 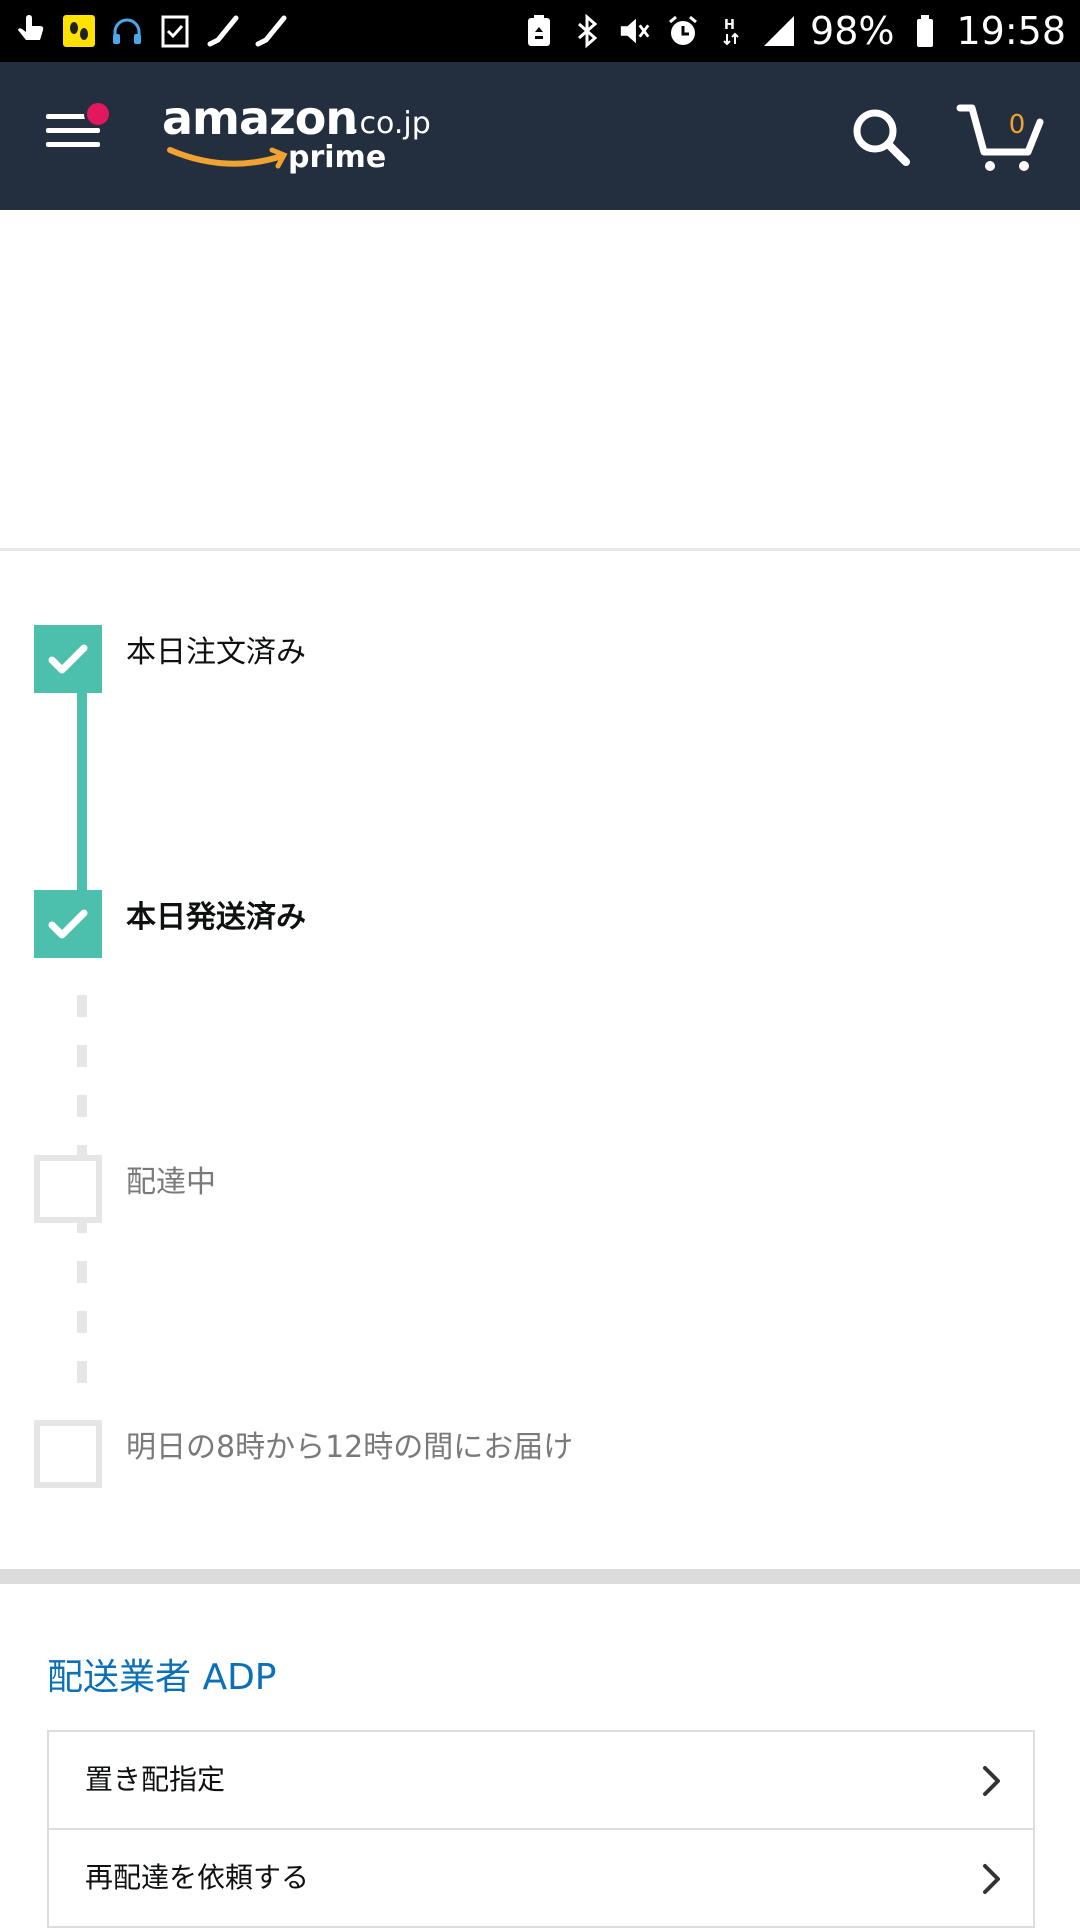 What do you see at coordinates (534, 924) in the screenshot?
I see `tracking-step-shipped: 本日発送済み` at bounding box center [534, 924].